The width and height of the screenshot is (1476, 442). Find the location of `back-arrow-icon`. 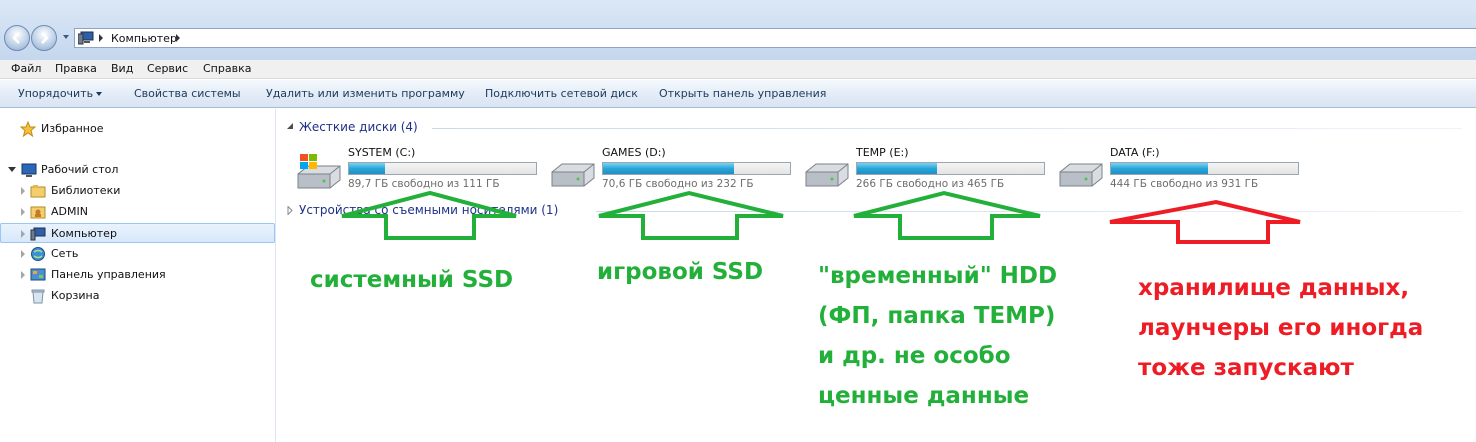

back-arrow-icon is located at coordinates (16, 38).